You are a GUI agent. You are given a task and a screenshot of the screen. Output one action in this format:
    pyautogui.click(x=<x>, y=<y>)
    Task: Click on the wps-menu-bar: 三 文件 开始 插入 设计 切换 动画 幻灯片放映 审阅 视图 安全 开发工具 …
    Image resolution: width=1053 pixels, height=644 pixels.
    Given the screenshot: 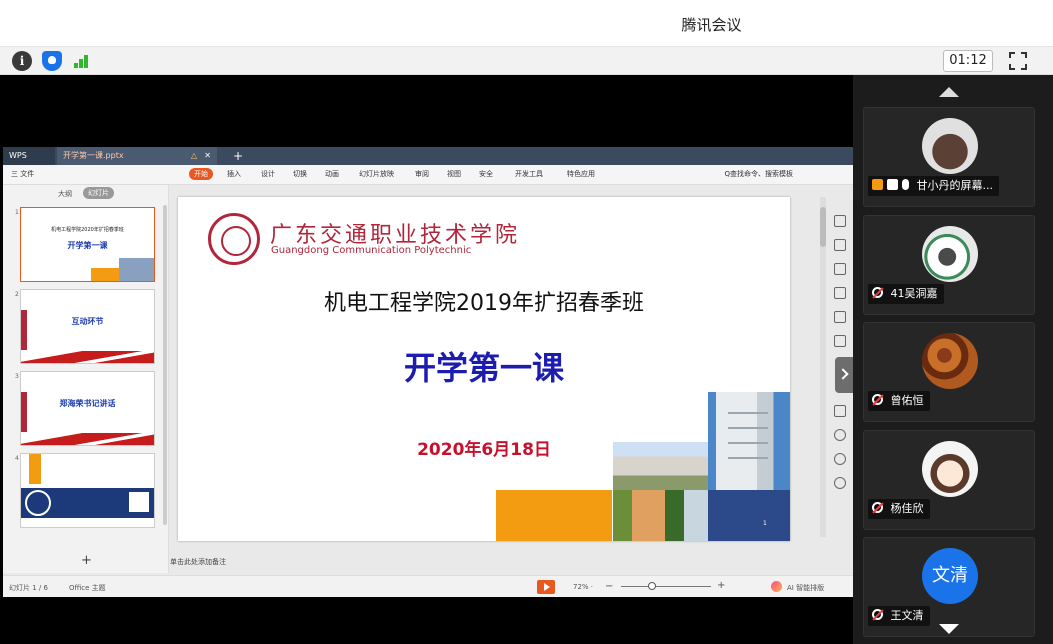 What is the action you would take?
    pyautogui.click(x=428, y=175)
    